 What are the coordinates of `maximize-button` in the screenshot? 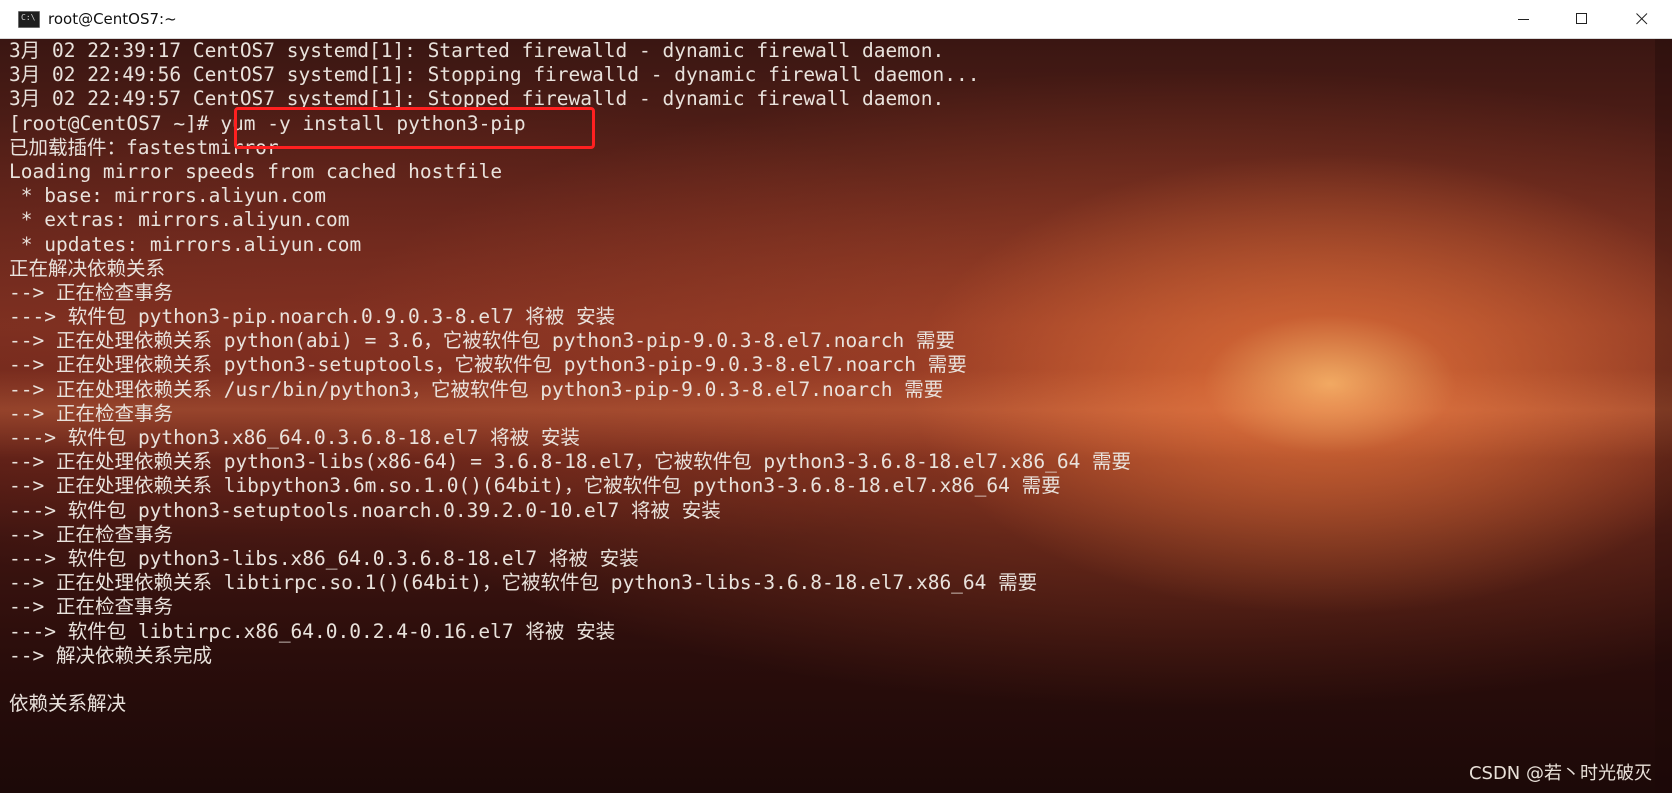 It's located at (1582, 19).